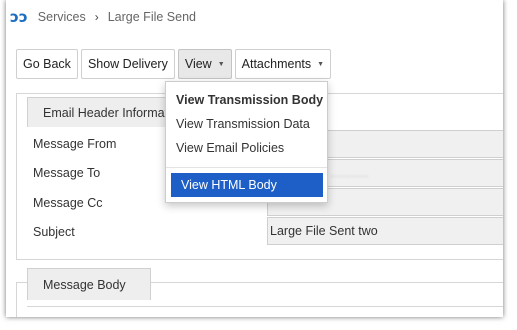 Image resolution: width=517 pixels, height=330 pixels. I want to click on view-label: View, so click(198, 64).